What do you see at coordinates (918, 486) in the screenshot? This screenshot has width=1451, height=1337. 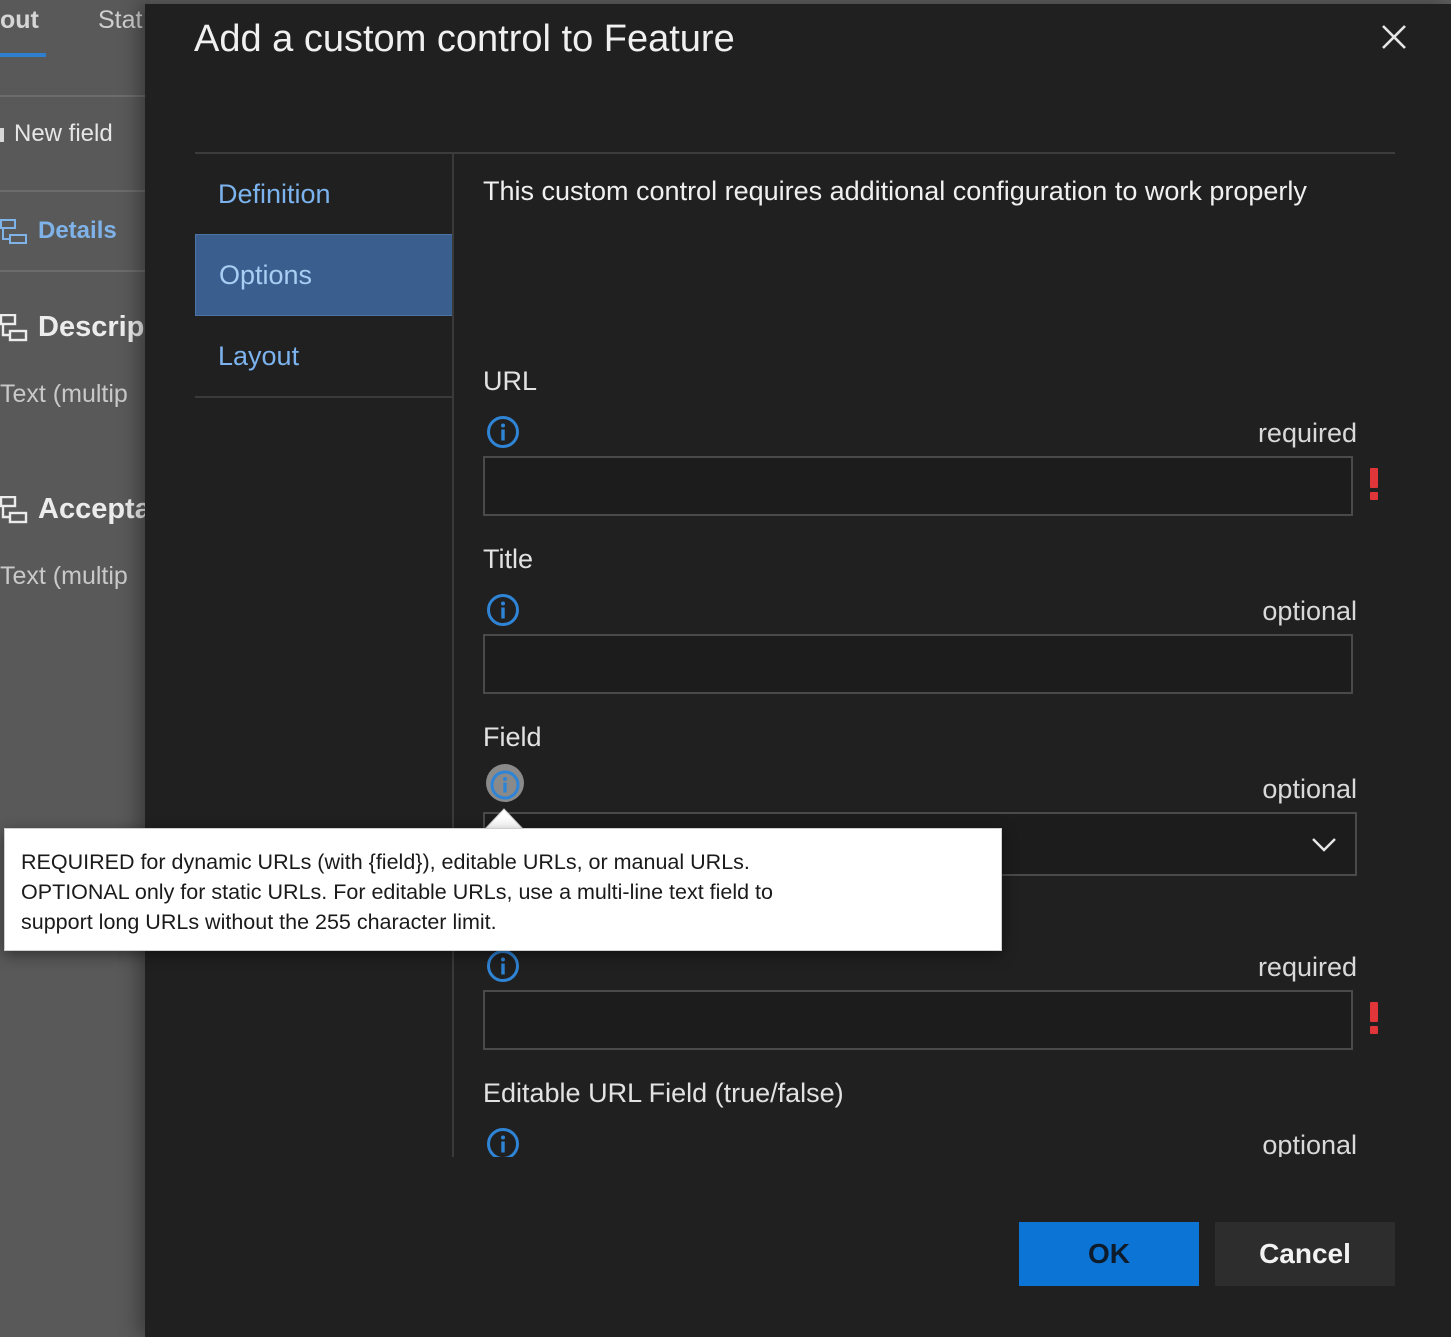 I see `url-input` at bounding box center [918, 486].